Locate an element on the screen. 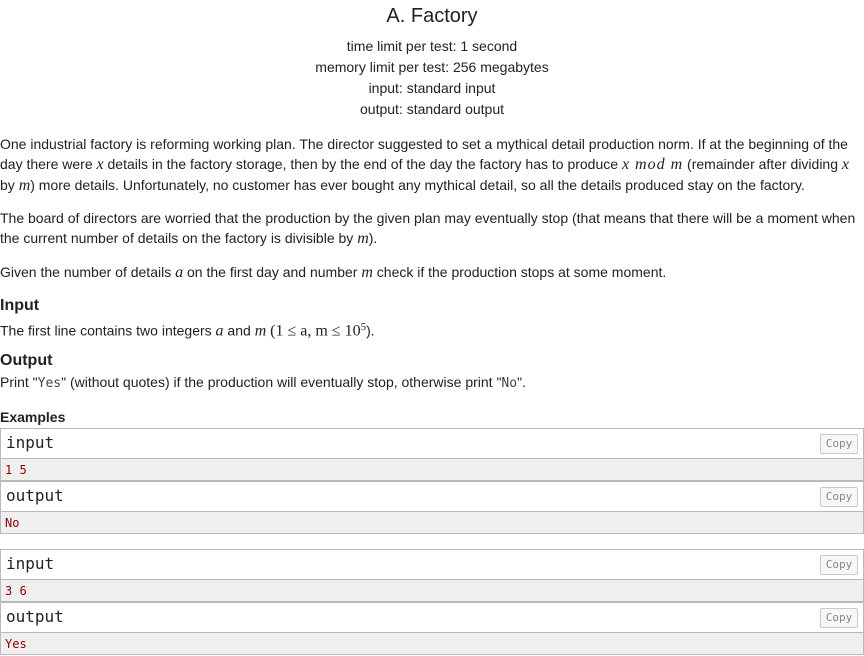 Image resolution: width=864 pixels, height=656 pixels. example-input-value: 1 5 is located at coordinates (16, 470).